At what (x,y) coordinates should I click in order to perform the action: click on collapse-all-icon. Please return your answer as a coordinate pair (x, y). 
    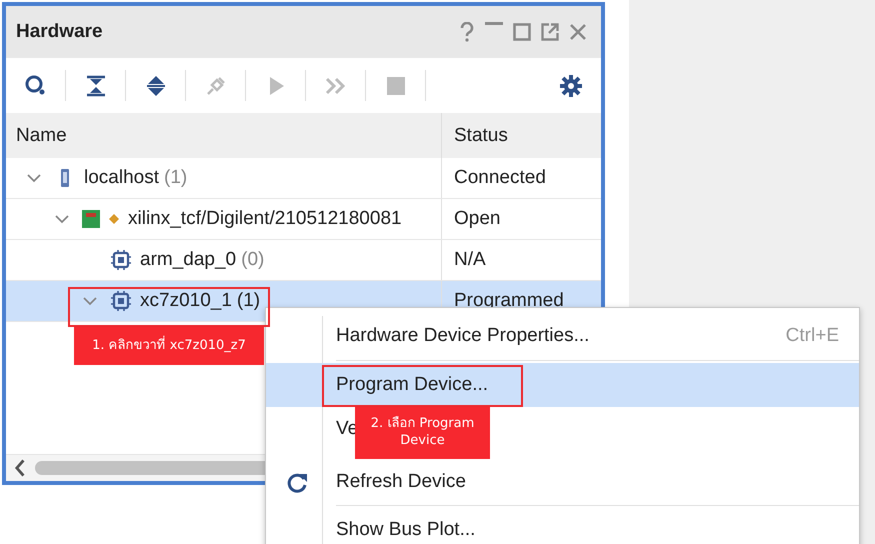
    Looking at the image, I should click on (96, 86).